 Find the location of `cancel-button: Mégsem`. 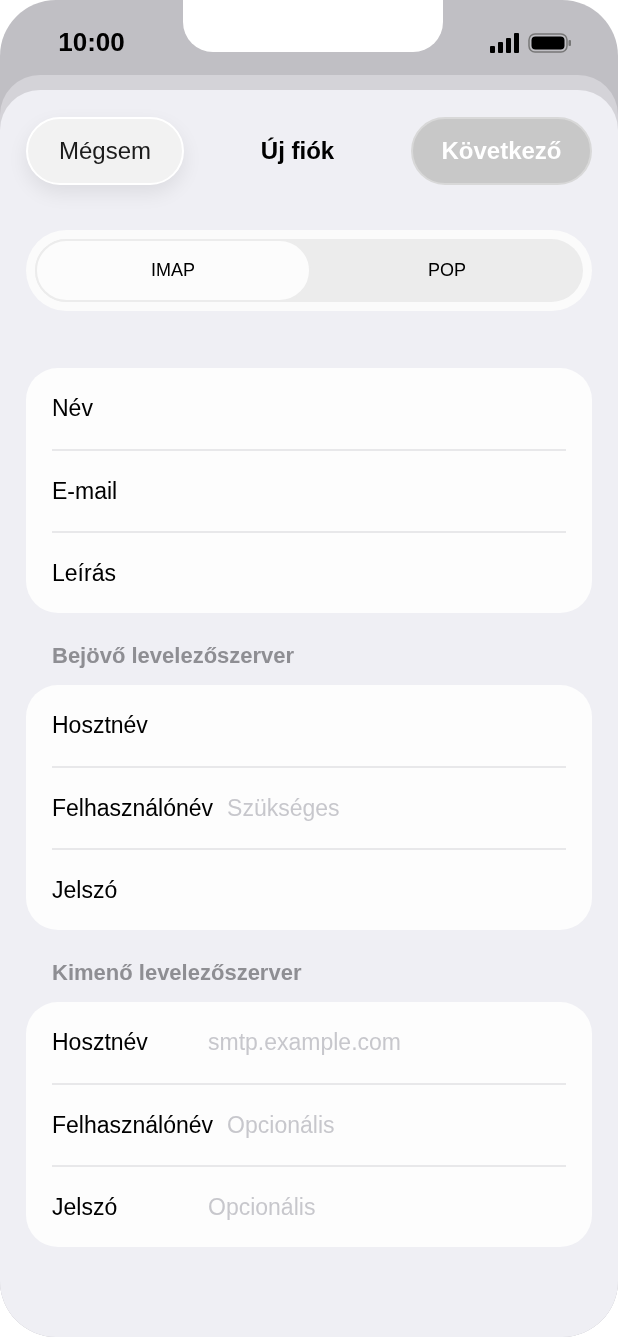

cancel-button: Mégsem is located at coordinates (105, 151).